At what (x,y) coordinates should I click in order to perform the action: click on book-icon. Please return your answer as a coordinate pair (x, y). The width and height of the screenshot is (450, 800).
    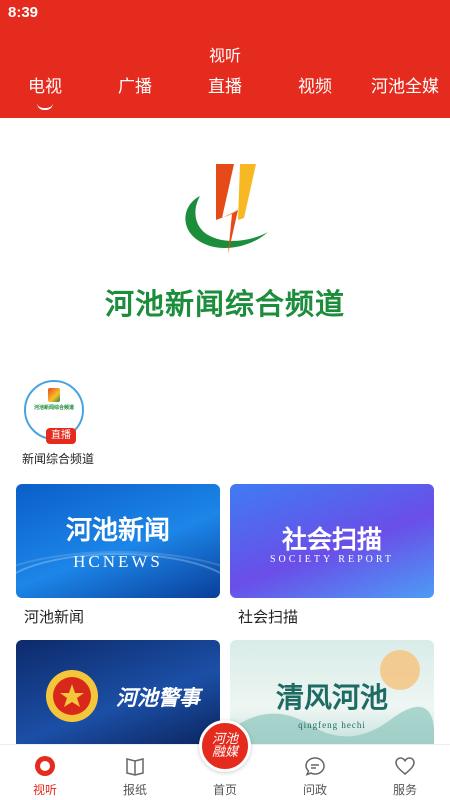
    Looking at the image, I should click on (135, 767).